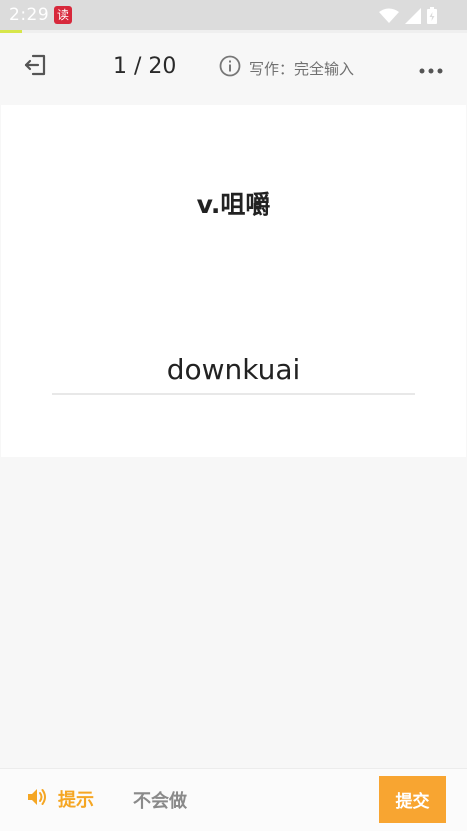 This screenshot has width=467, height=831. Describe the element at coordinates (233, 204) in the screenshot. I see `prompt-word: v.咀嚼` at that location.